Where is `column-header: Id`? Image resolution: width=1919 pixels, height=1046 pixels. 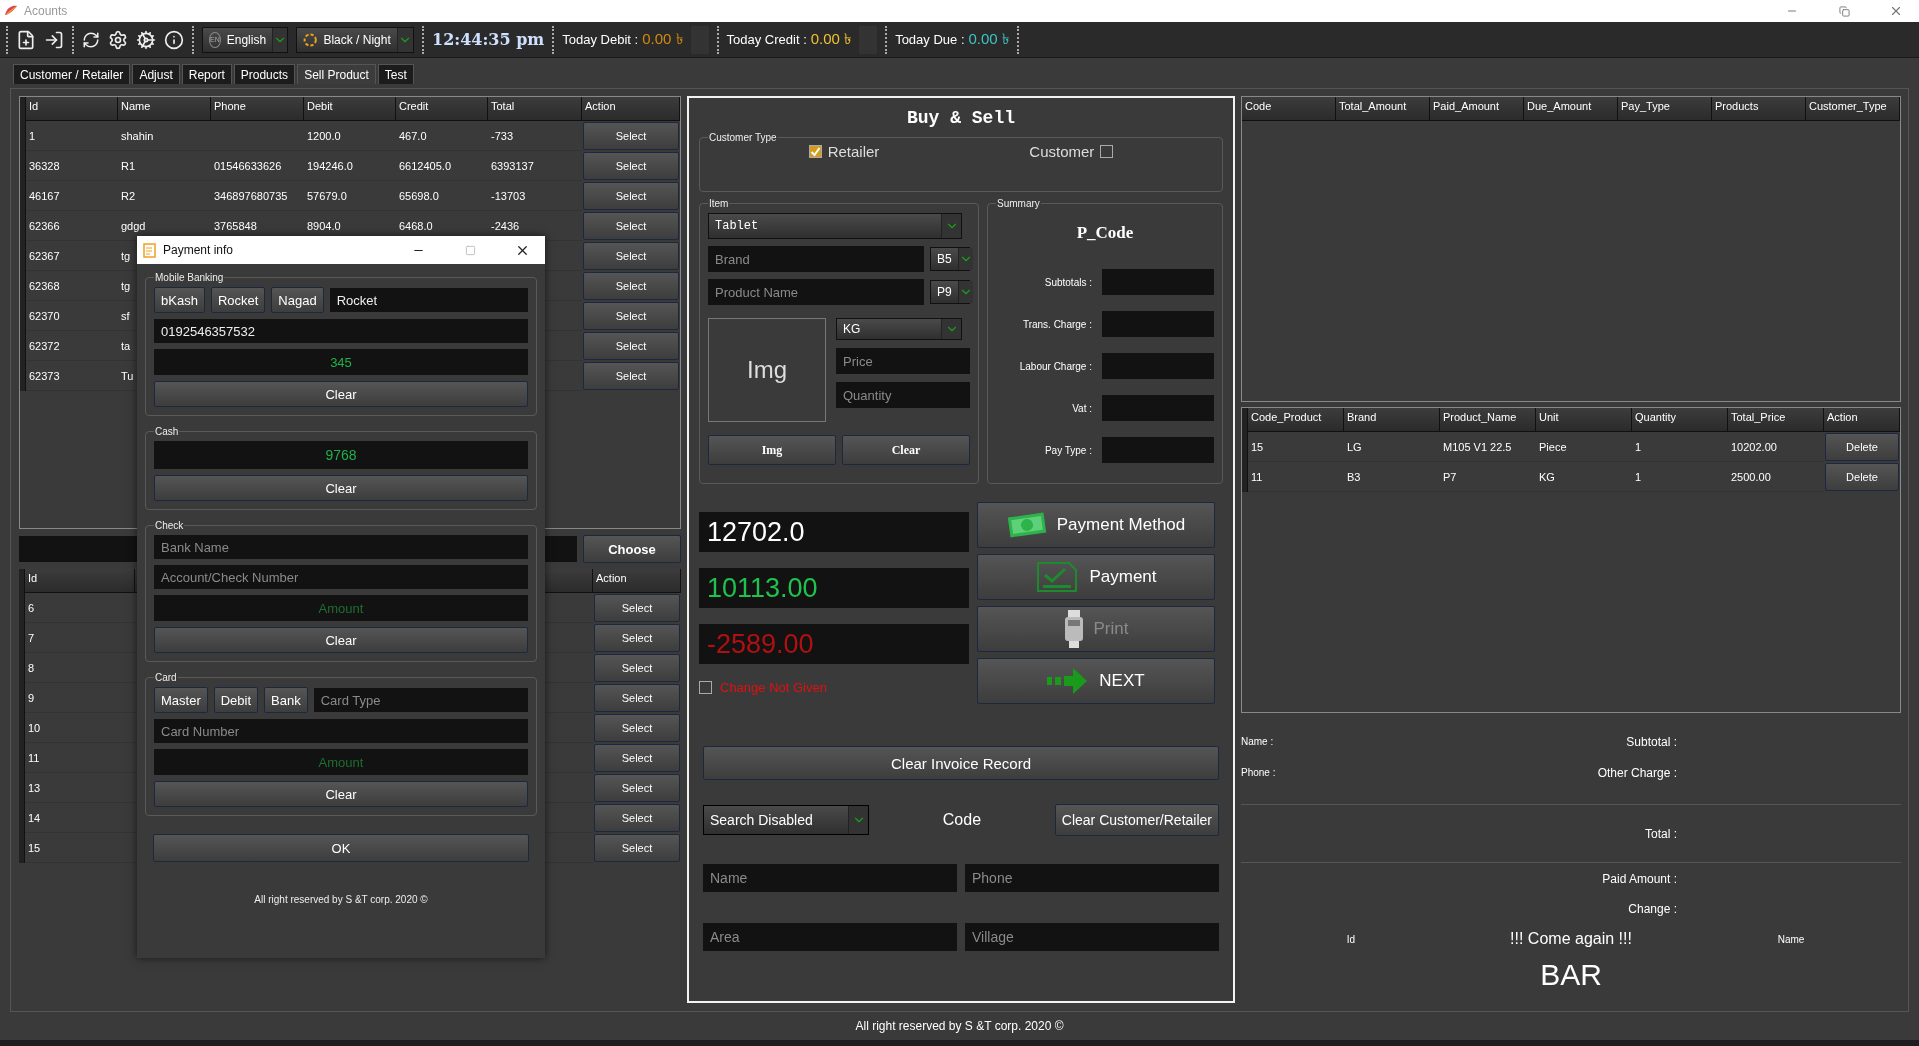 column-header: Id is located at coordinates (80, 581).